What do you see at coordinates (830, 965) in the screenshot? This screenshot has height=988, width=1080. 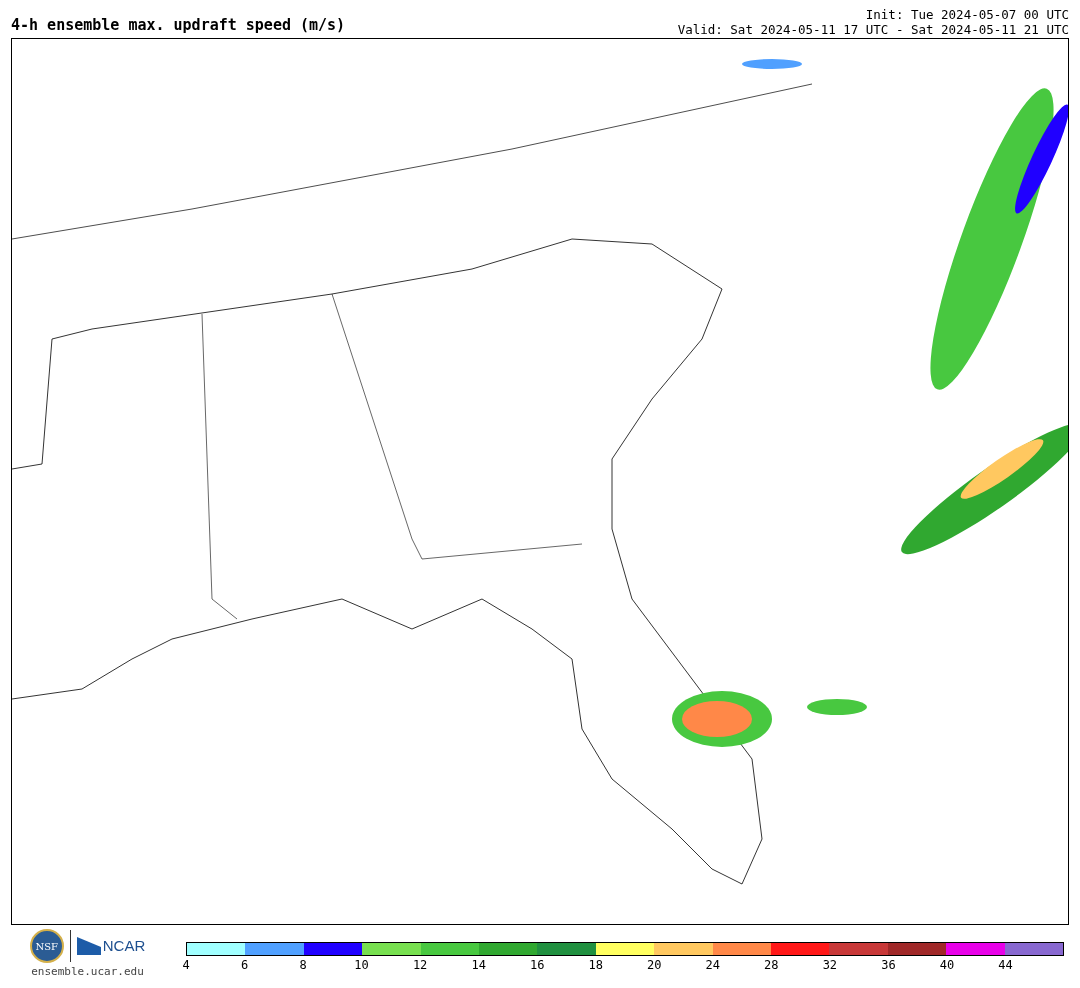 I see `colorbar-tick-label: 32` at bounding box center [830, 965].